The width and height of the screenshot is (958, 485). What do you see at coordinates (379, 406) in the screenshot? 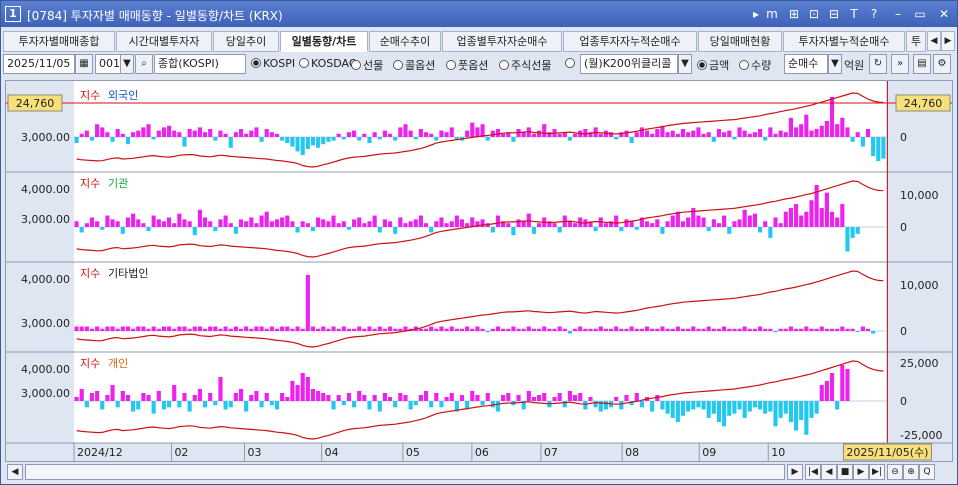
I see `bar-개인-59` at bounding box center [379, 406].